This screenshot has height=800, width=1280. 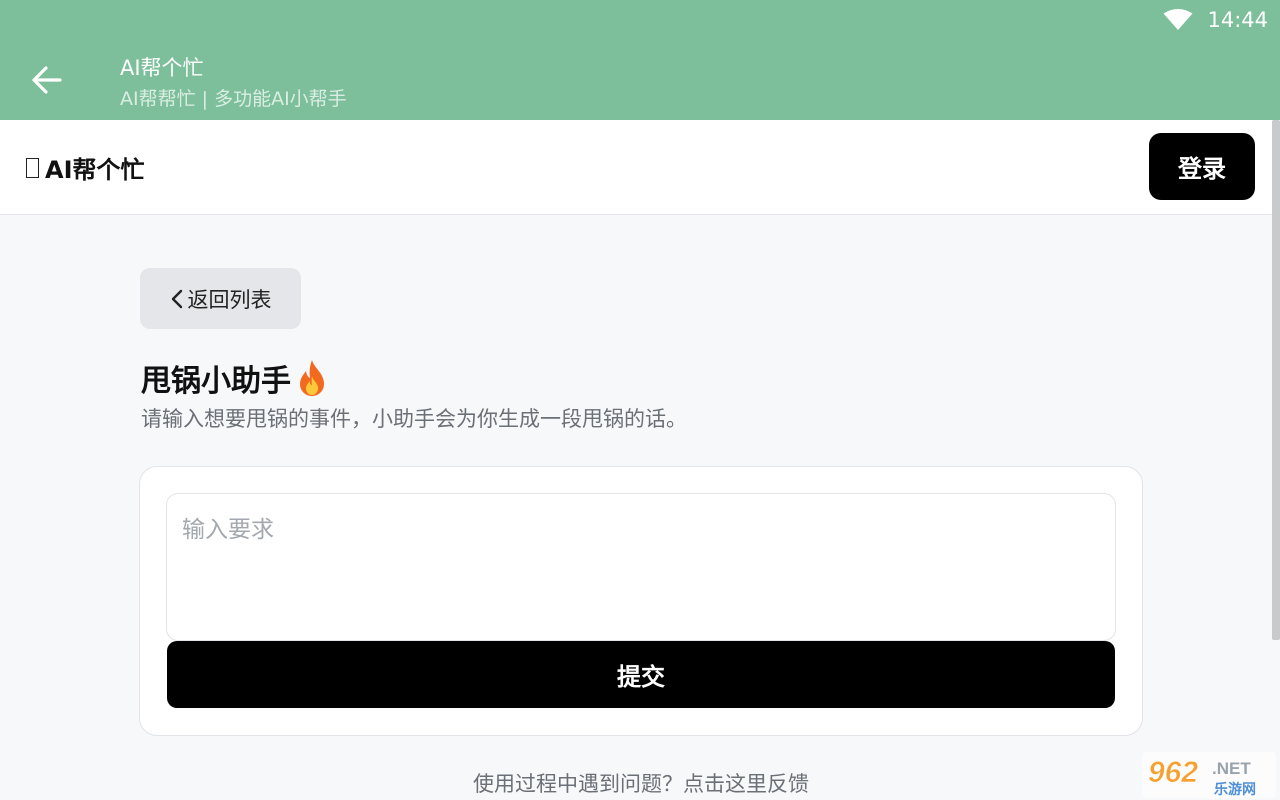 What do you see at coordinates (641, 567) in the screenshot?
I see `prompt-input` at bounding box center [641, 567].